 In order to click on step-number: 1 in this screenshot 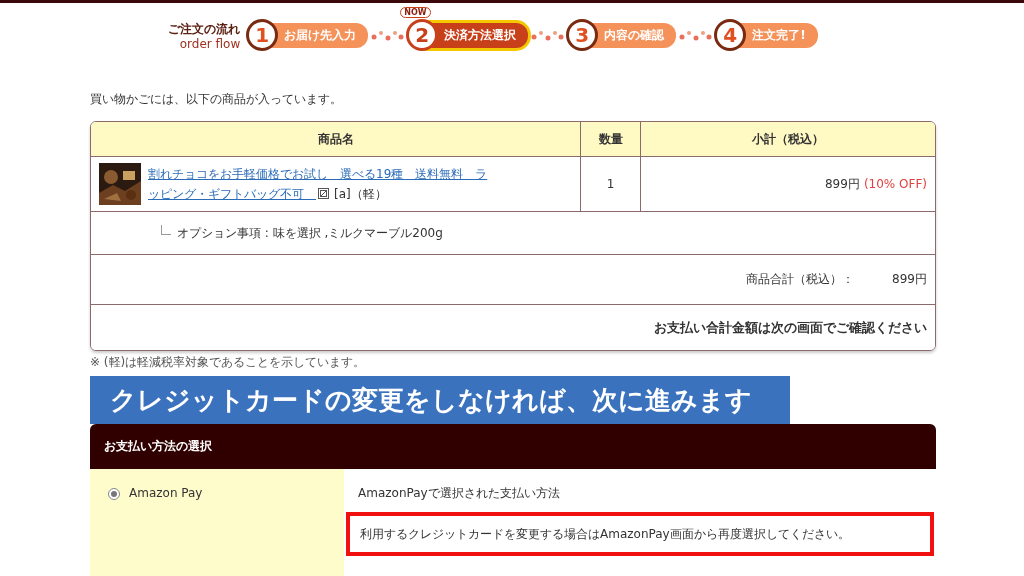, I will do `click(262, 35)`.